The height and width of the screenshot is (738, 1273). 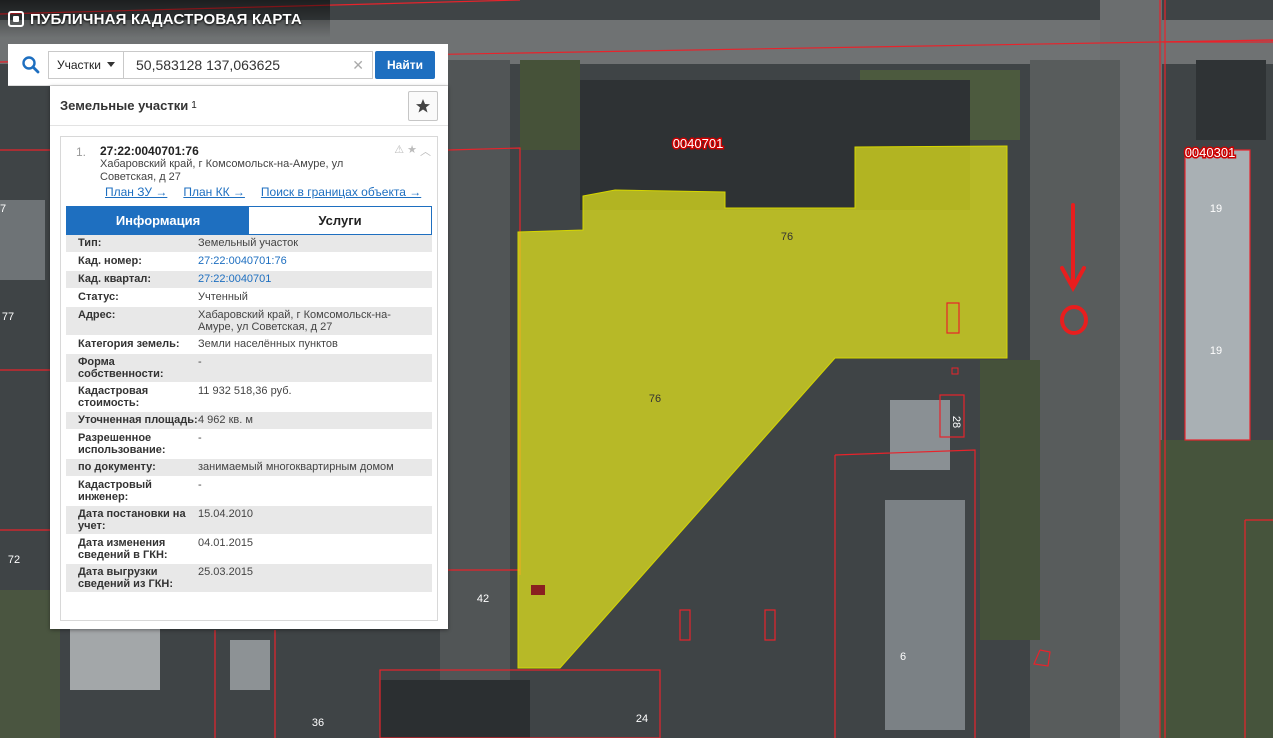 I want to click on field-key: по документу:, so click(x=117, y=467).